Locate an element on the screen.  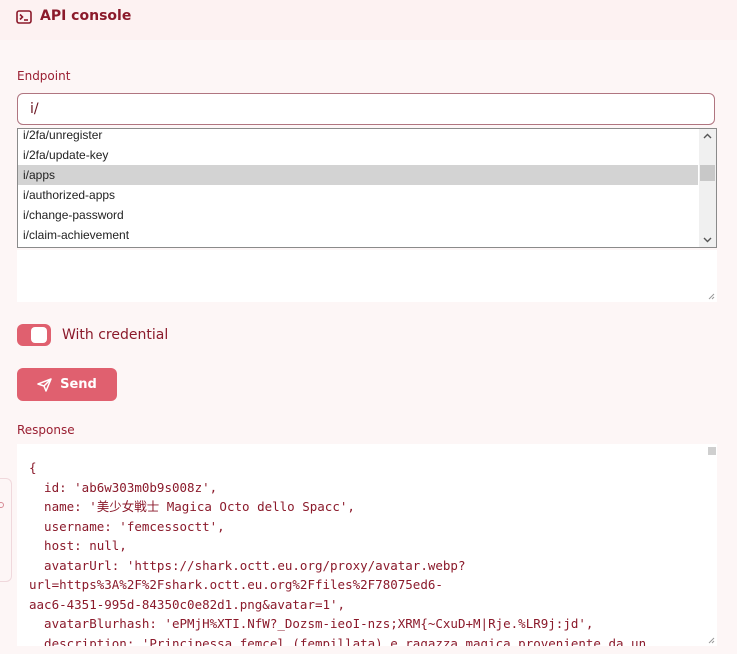
send-label: Send is located at coordinates (78, 384).